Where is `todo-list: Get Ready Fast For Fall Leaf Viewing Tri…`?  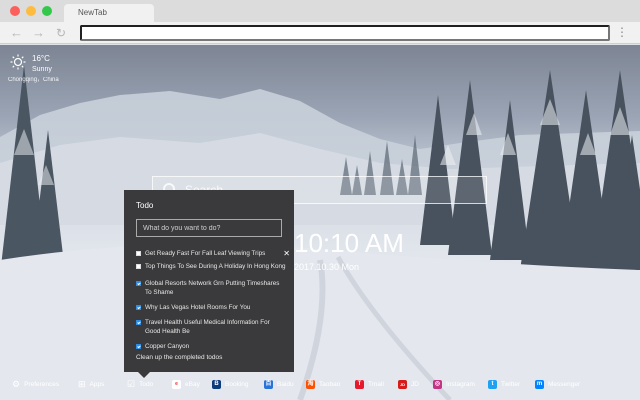
todo-list: Get Ready Fast For Fall Leaf Viewing Tri… is located at coordinates (213, 300).